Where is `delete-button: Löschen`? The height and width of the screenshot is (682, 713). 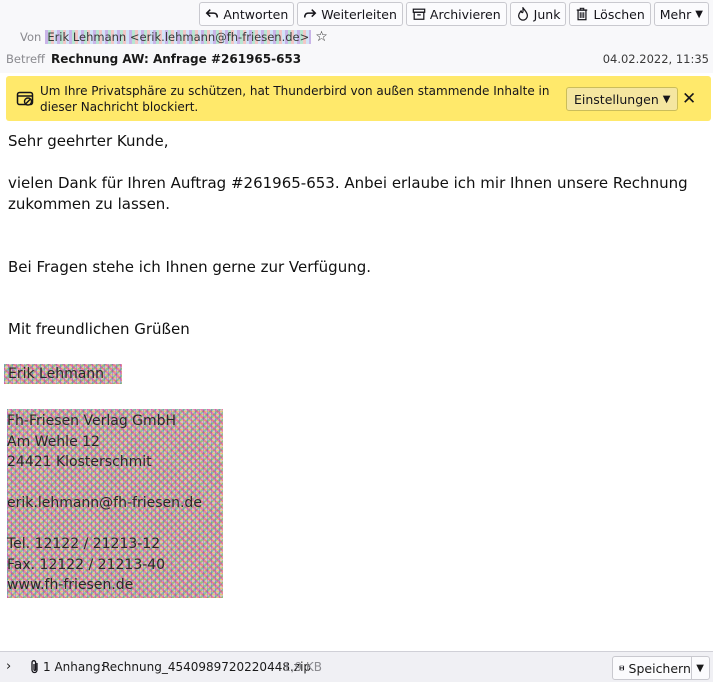 delete-button: Löschen is located at coordinates (610, 14).